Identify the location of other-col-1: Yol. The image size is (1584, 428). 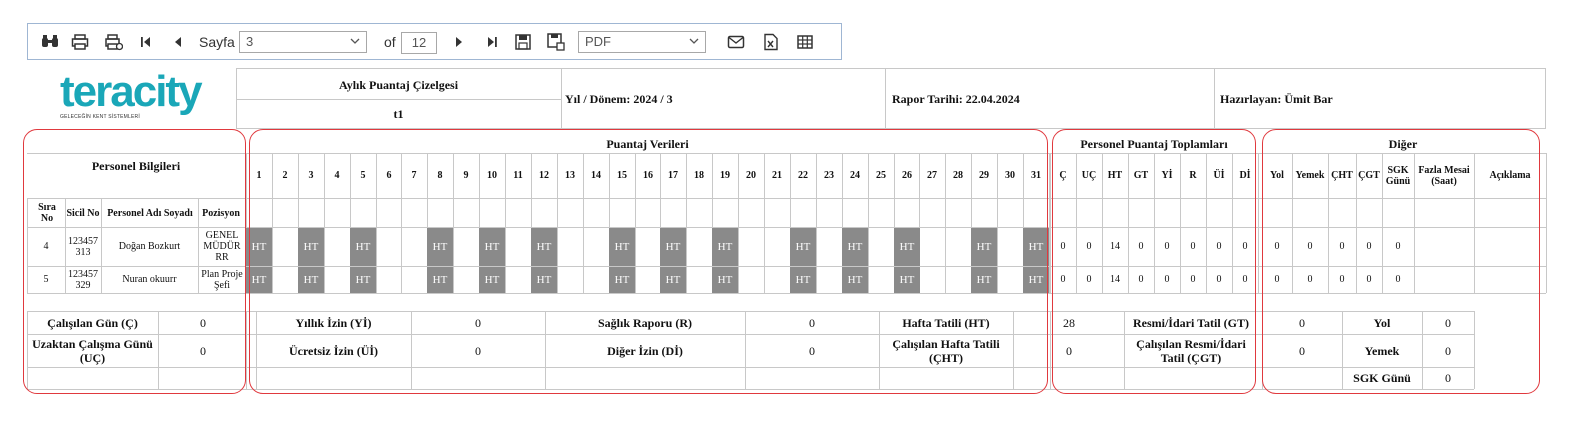
(1277, 175).